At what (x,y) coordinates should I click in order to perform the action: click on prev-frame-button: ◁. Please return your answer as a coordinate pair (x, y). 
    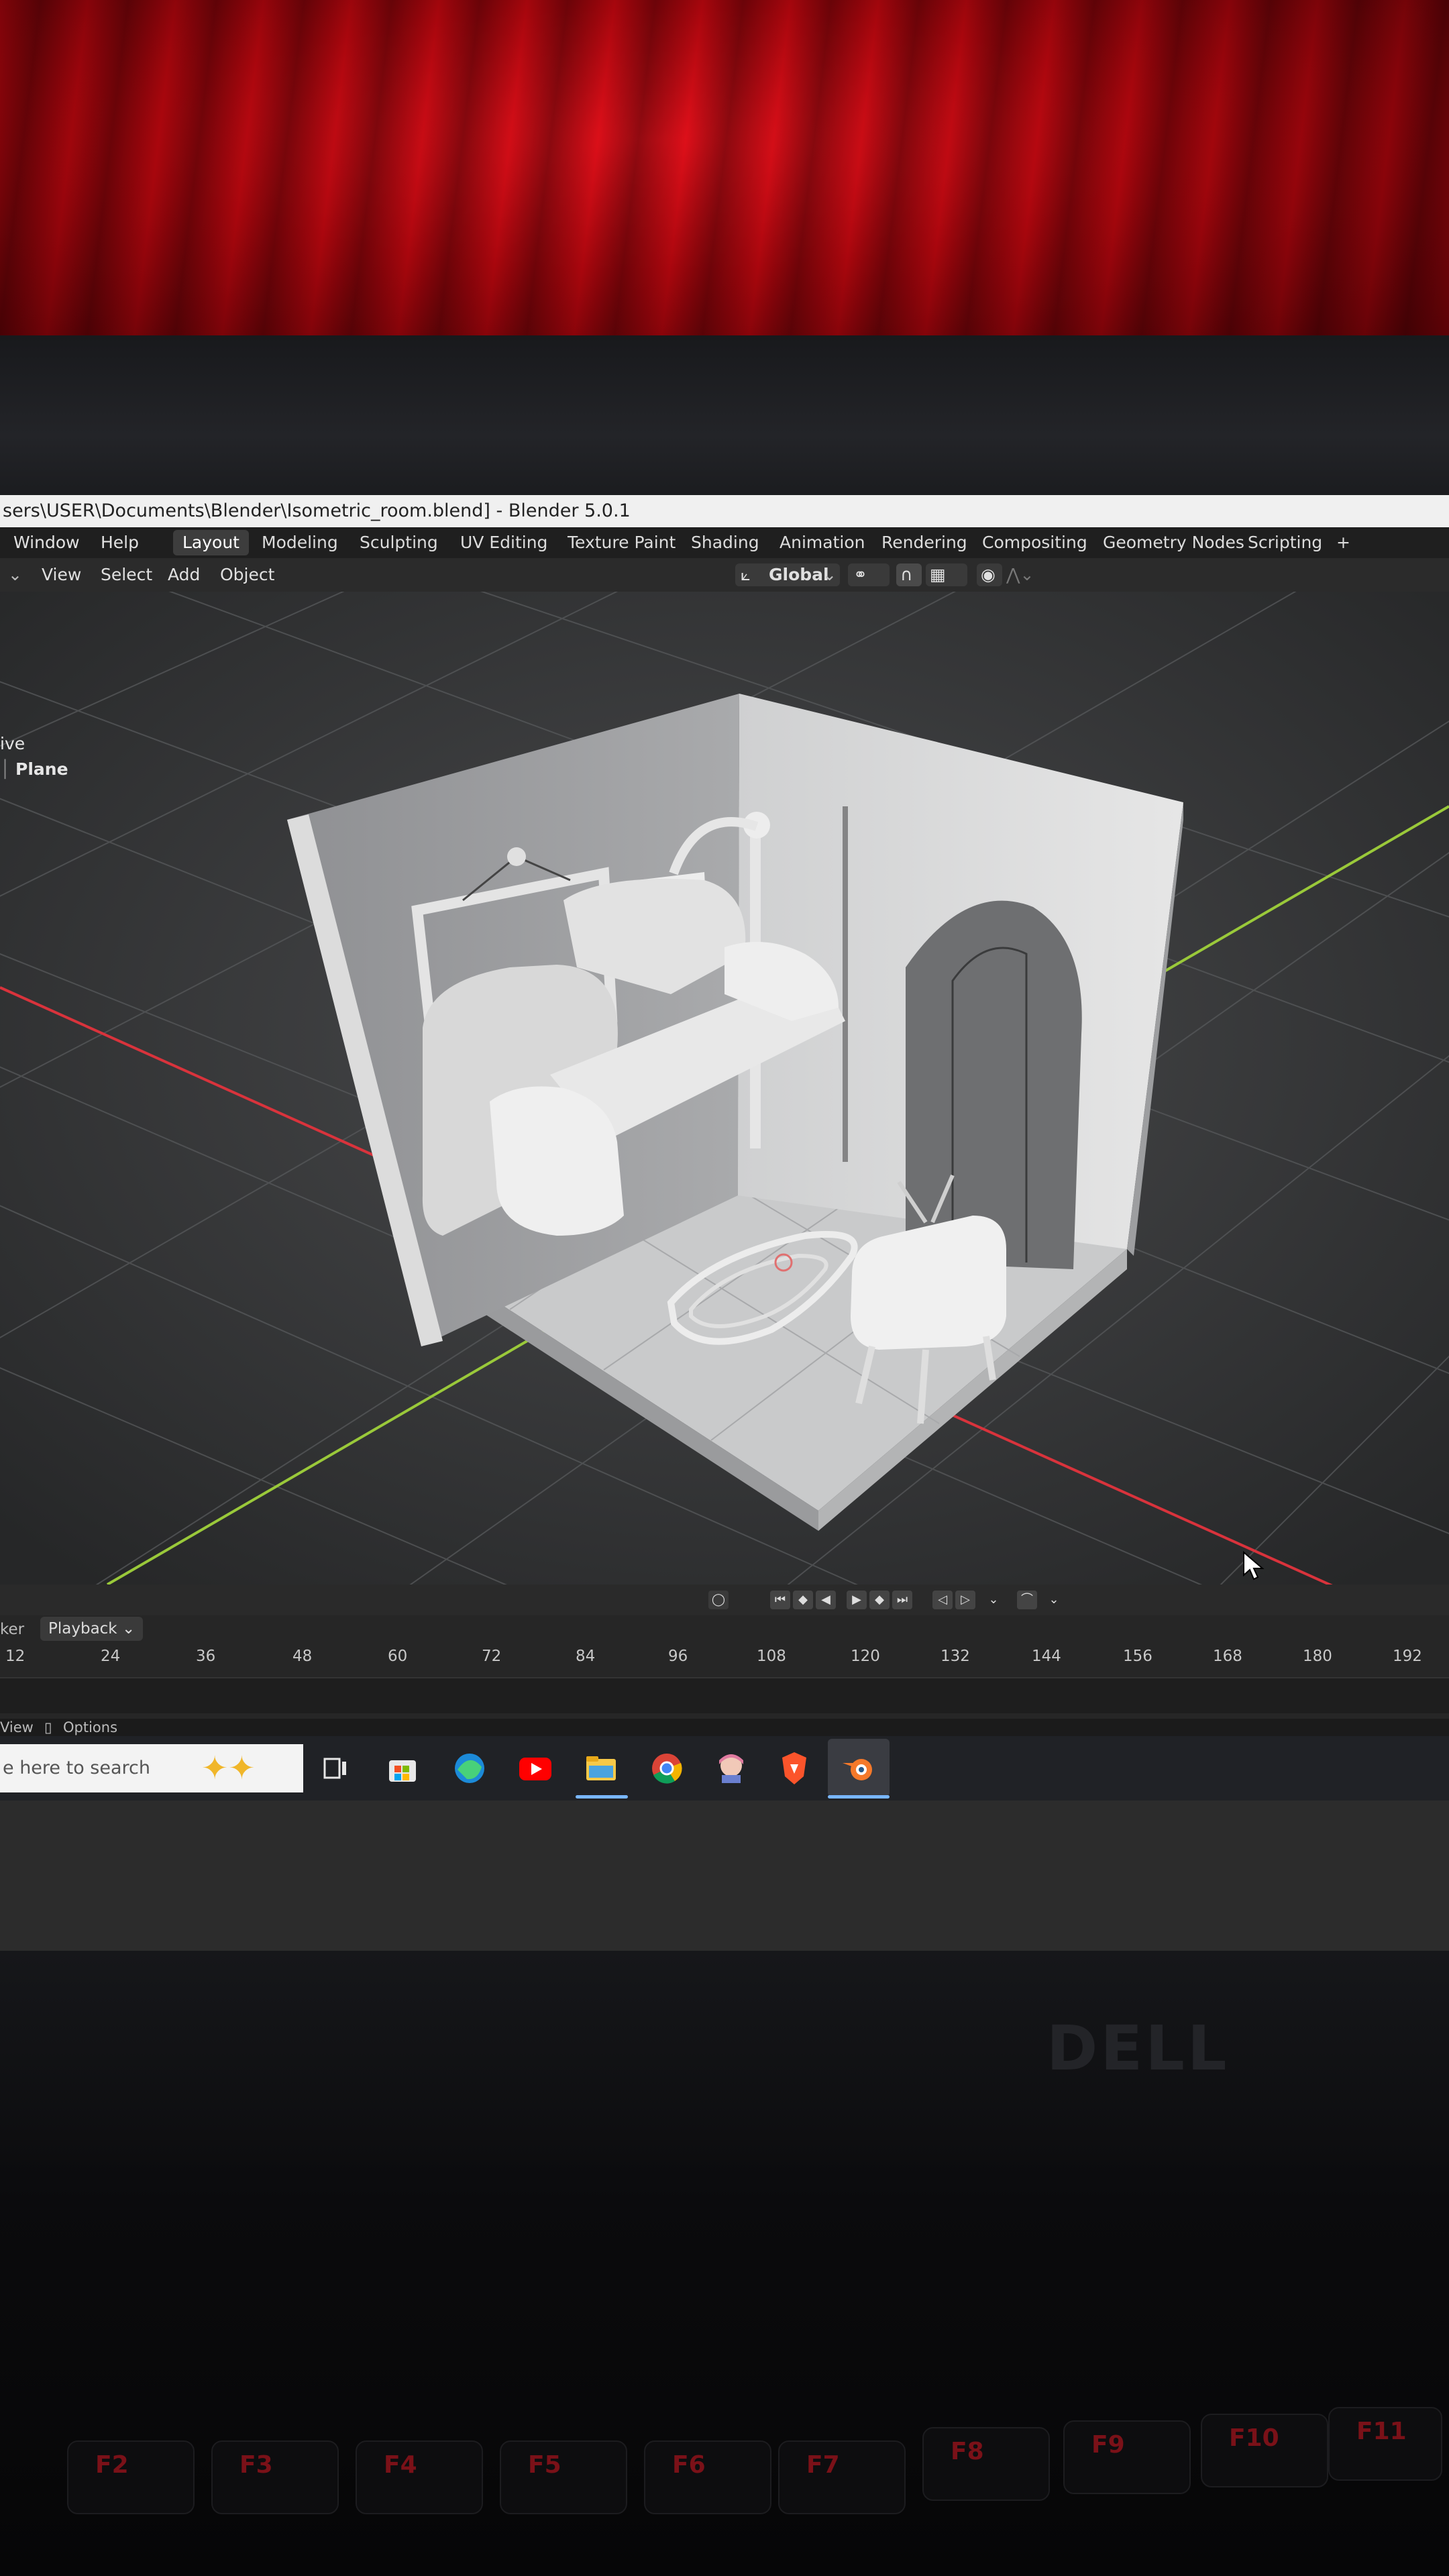
    Looking at the image, I should click on (942, 1600).